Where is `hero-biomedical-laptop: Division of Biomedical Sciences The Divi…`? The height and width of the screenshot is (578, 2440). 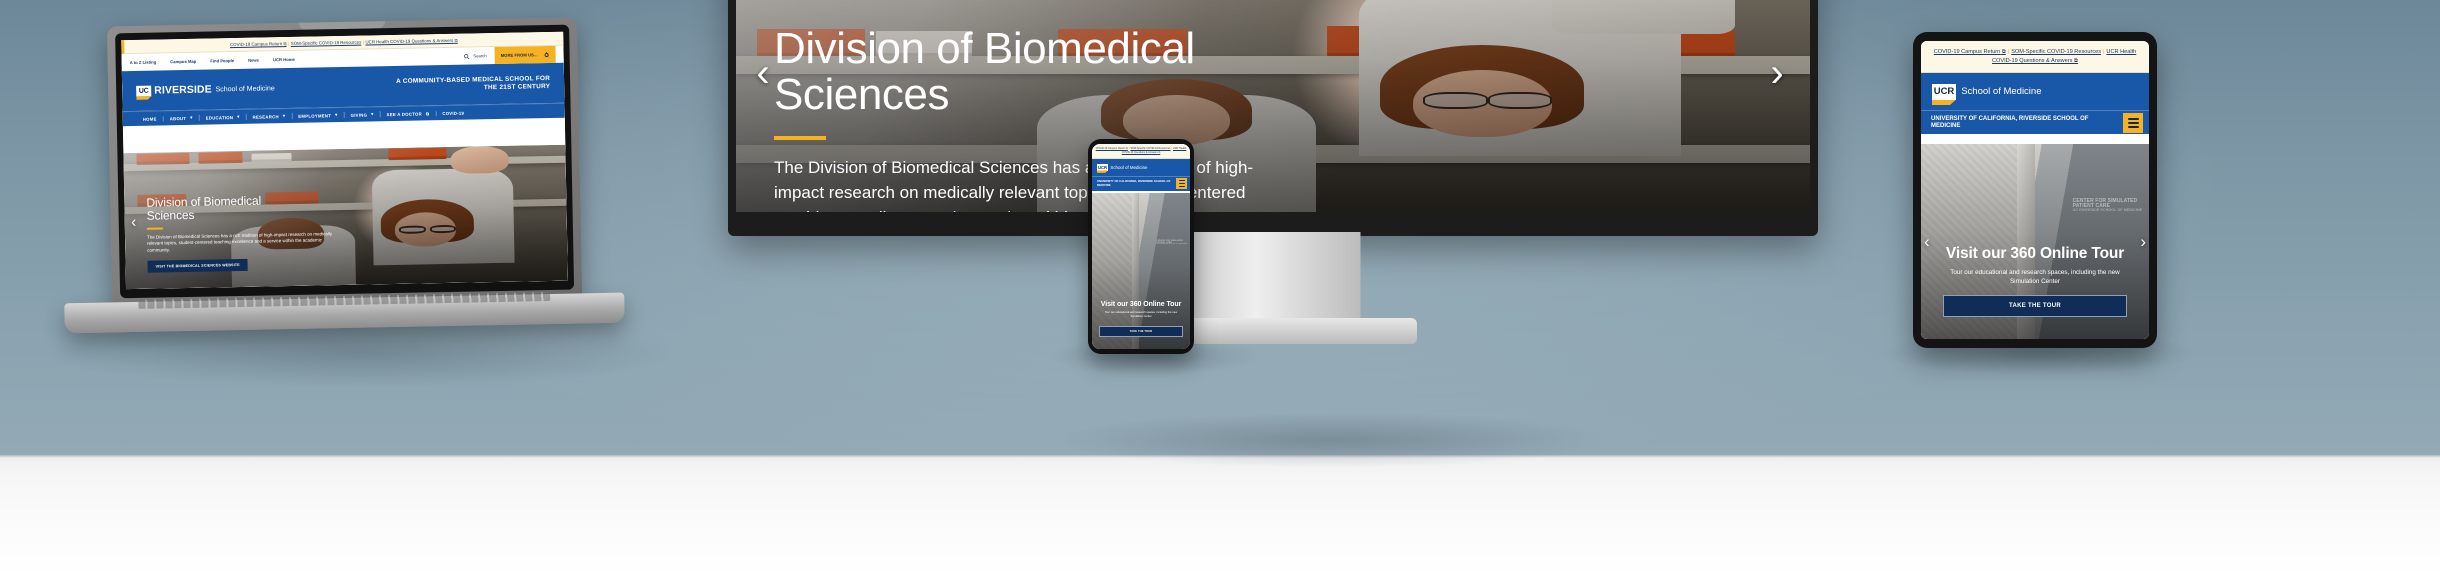
hero-biomedical-laptop: Division of Biomedical Sciences The Divi… is located at coordinates (345, 217).